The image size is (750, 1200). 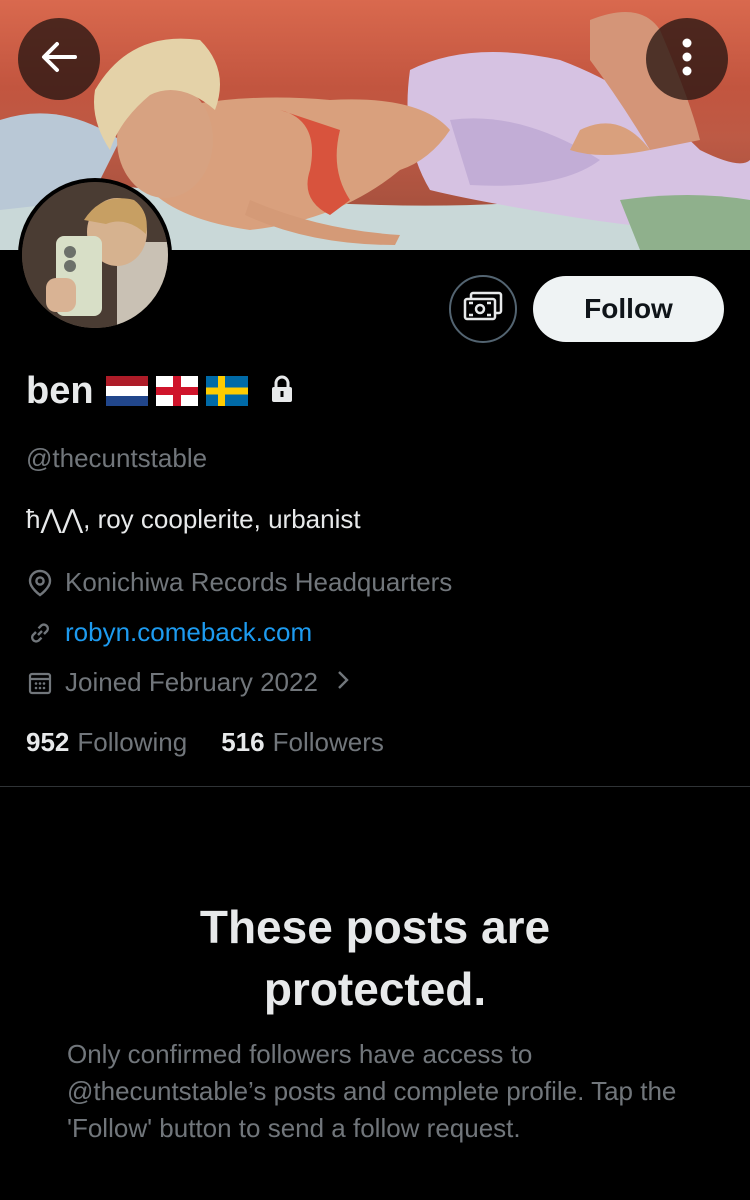 I want to click on followers-stat: 516 Followers, so click(x=302, y=742).